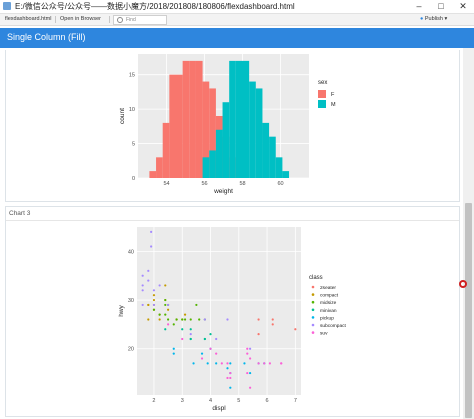 The height and width of the screenshot is (419, 474). What do you see at coordinates (419, 6) in the screenshot?
I see `minimize-icon: –` at bounding box center [419, 6].